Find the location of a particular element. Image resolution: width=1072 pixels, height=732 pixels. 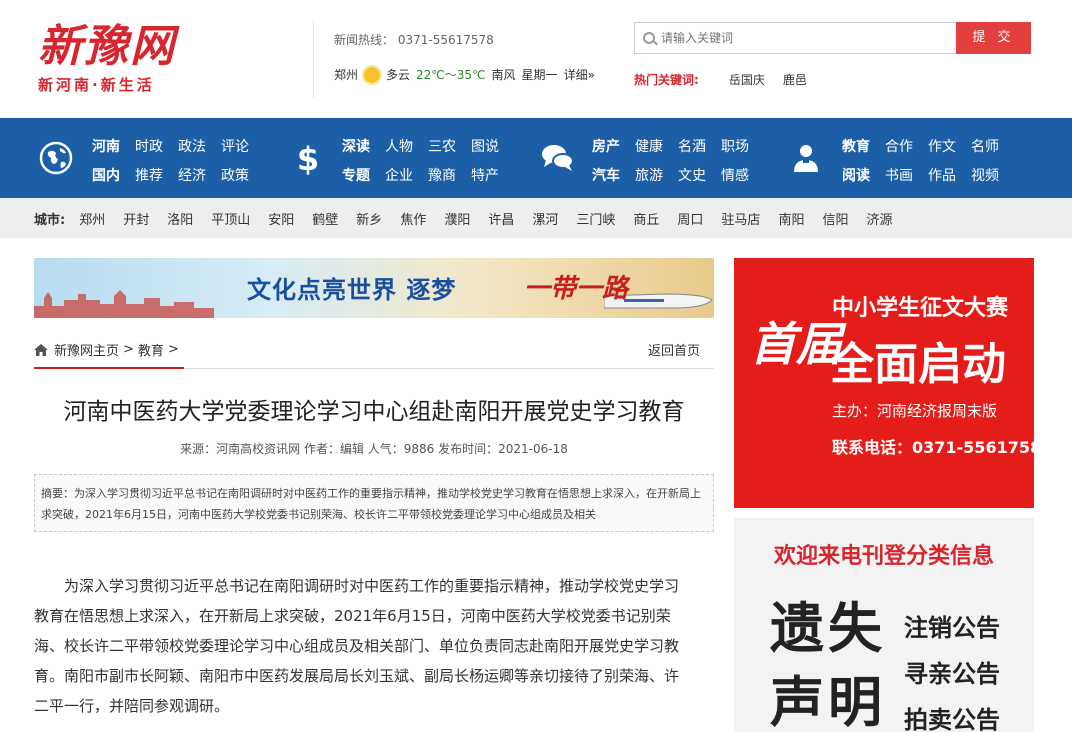

classified-ad-item: 拍卖公告 is located at coordinates (952, 719).